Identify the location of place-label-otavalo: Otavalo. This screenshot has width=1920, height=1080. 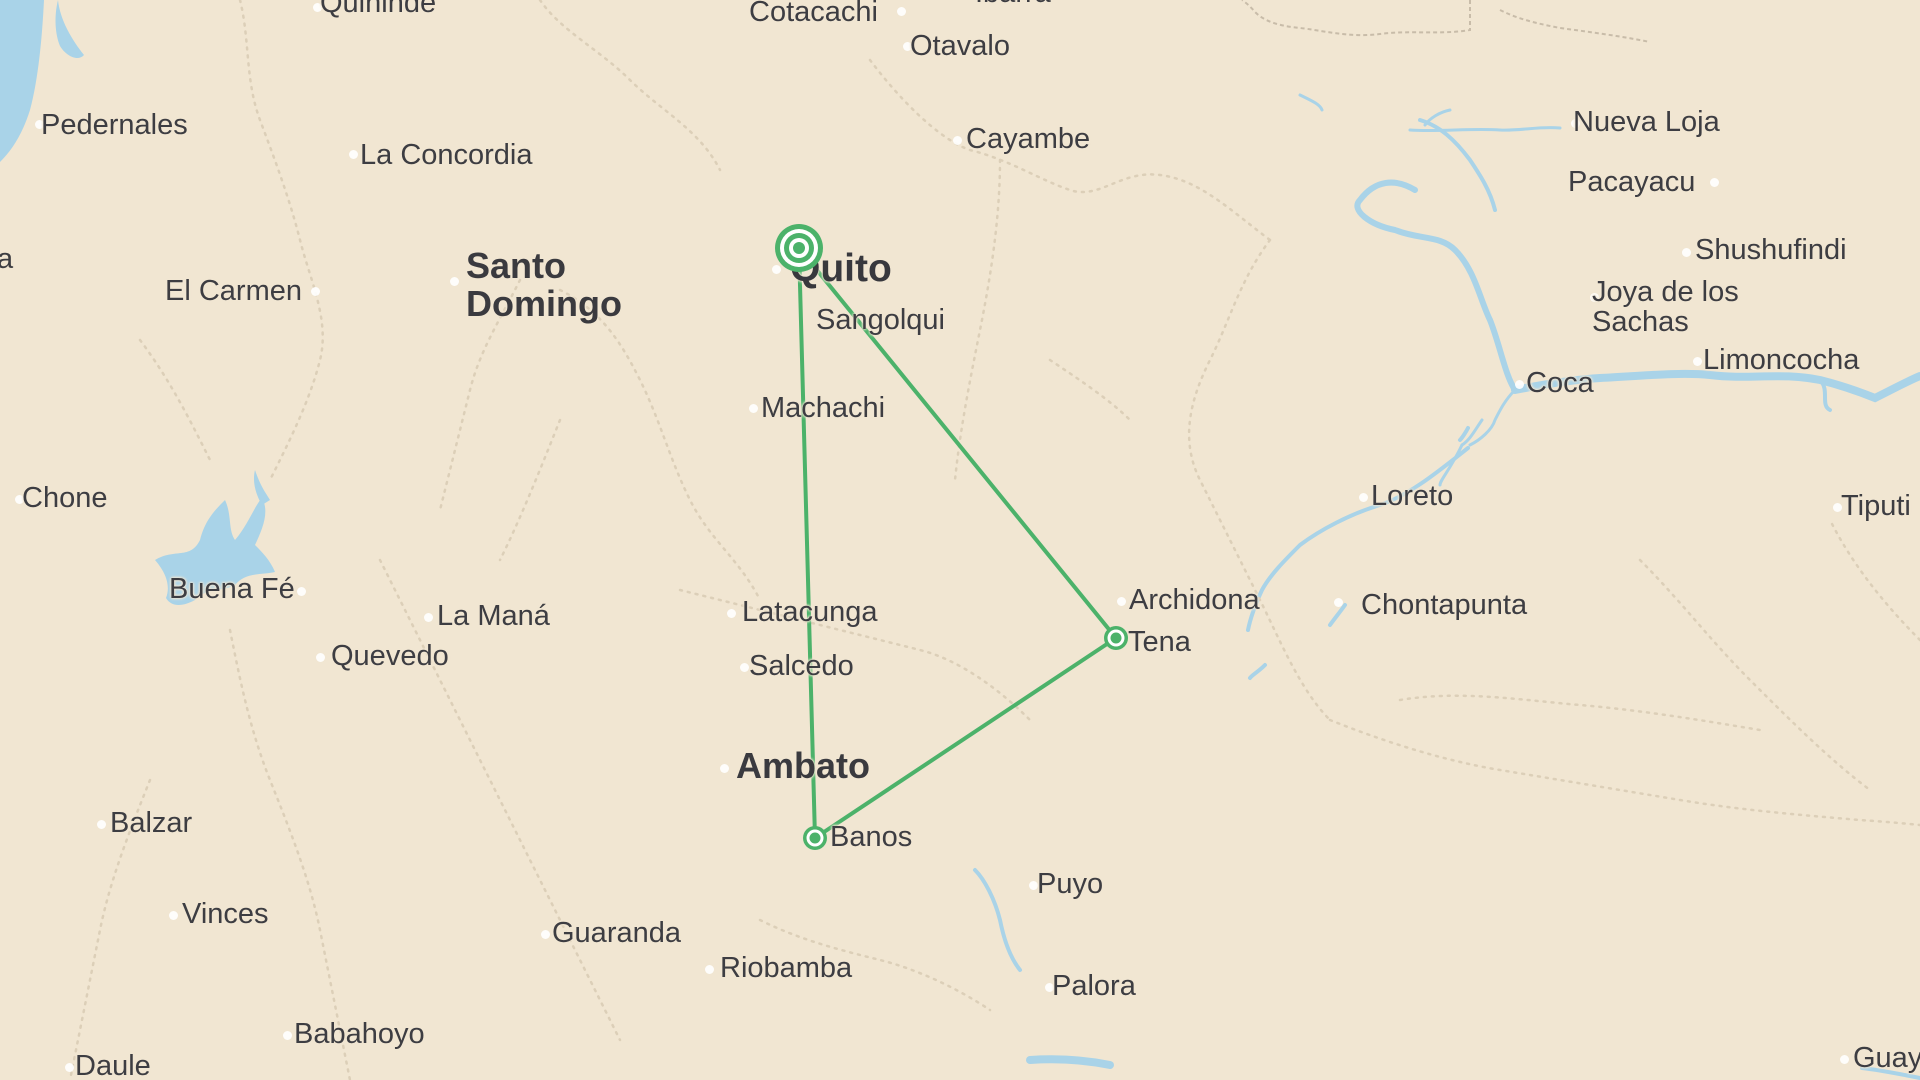
(960, 46).